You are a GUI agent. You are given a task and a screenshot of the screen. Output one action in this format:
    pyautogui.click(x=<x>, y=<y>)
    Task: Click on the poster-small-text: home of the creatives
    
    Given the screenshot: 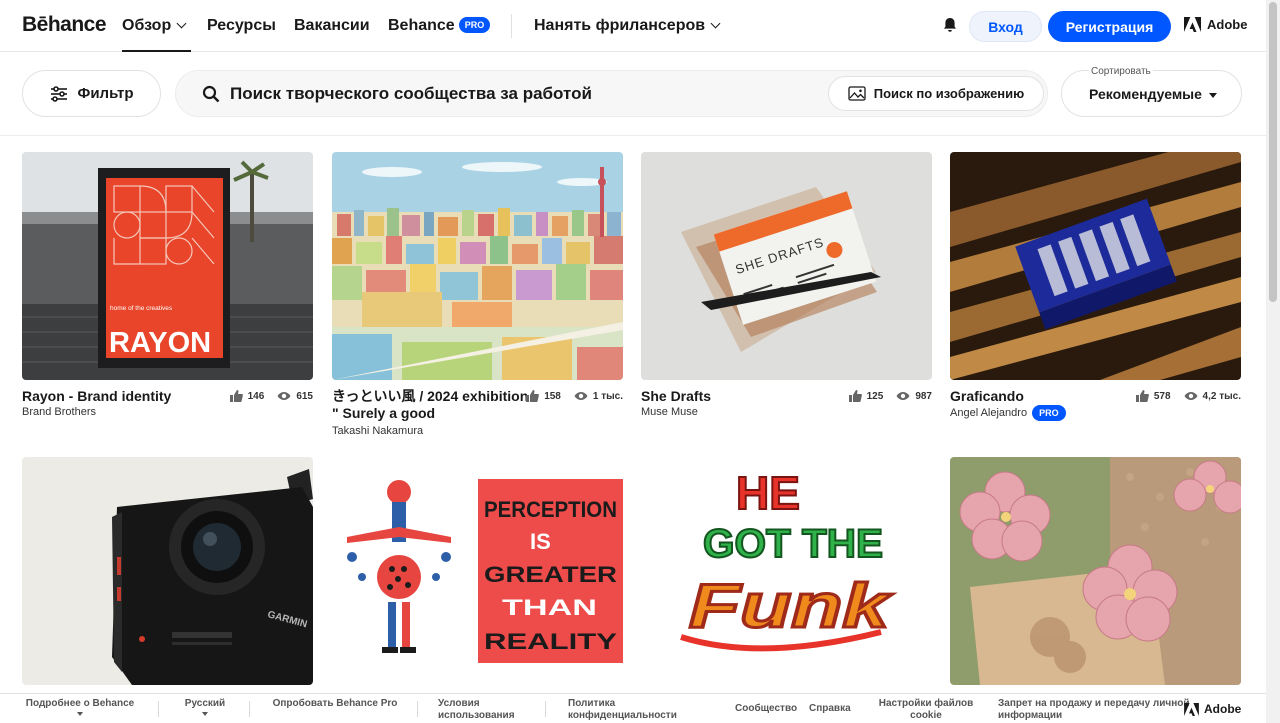 What is the action you would take?
    pyautogui.click(x=141, y=308)
    